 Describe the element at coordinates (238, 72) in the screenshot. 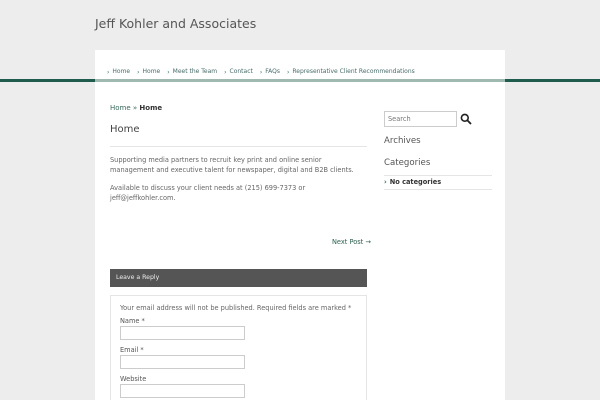

I see `nav-item-contact: › Contact` at that location.